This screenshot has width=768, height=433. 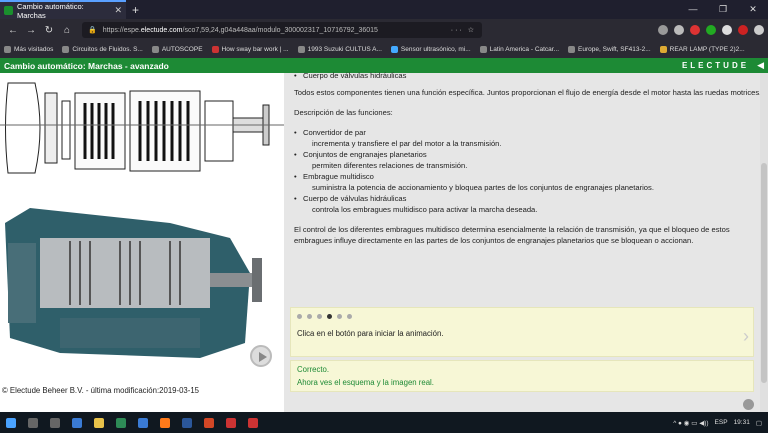 What do you see at coordinates (384, 10) in the screenshot?
I see `browser-title-bar: Cambio automático: Marchas ✕ + — ❐ ✕` at bounding box center [384, 10].